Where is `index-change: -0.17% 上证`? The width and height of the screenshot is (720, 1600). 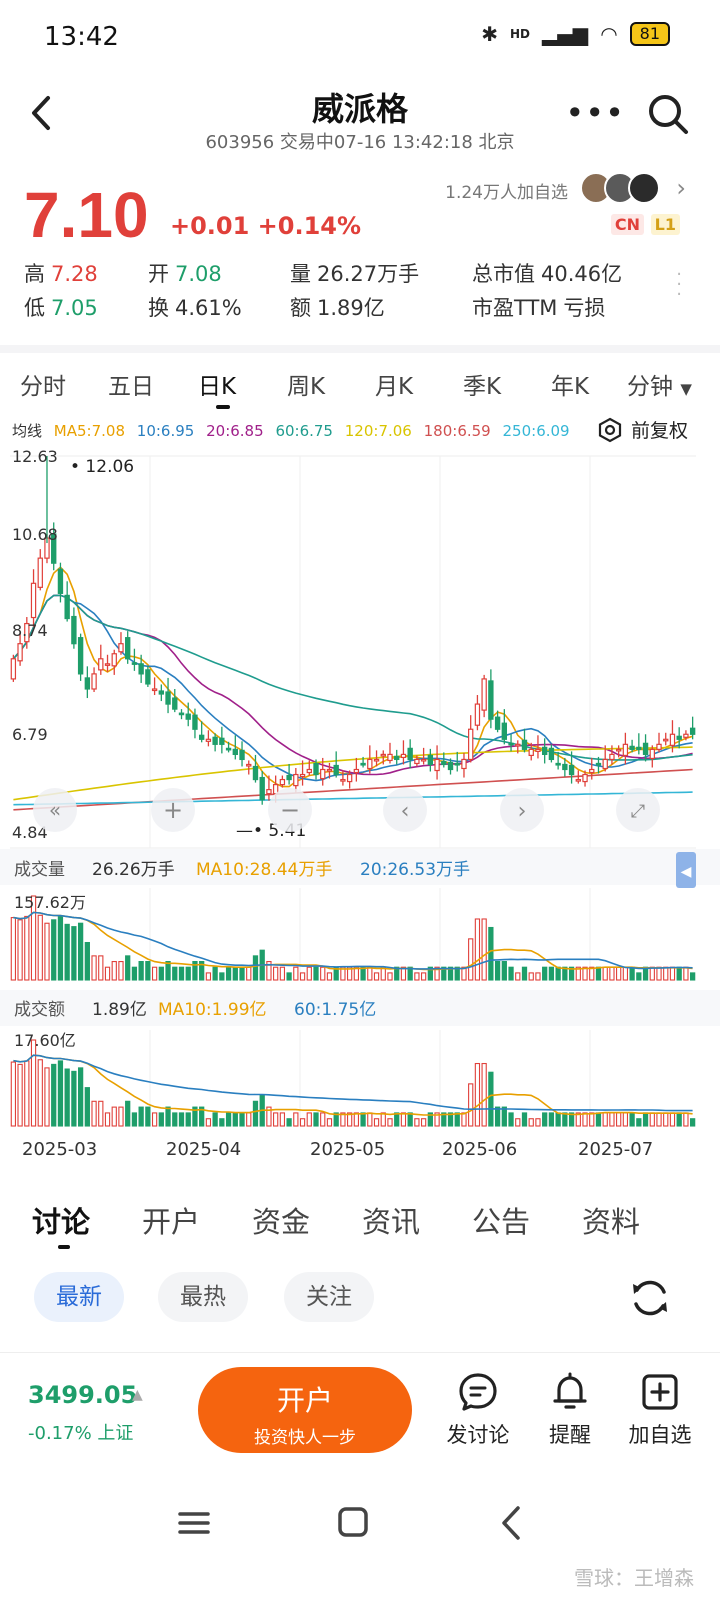
index-change: -0.17% 上证 is located at coordinates (80, 1432).